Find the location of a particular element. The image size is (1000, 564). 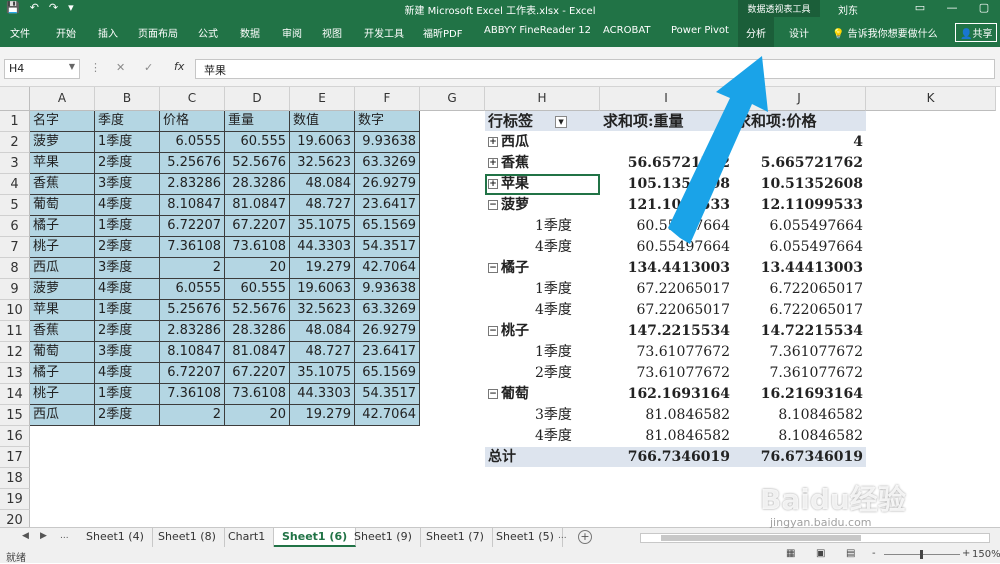

pivot-row-label: + 苹果 is located at coordinates (542, 184).